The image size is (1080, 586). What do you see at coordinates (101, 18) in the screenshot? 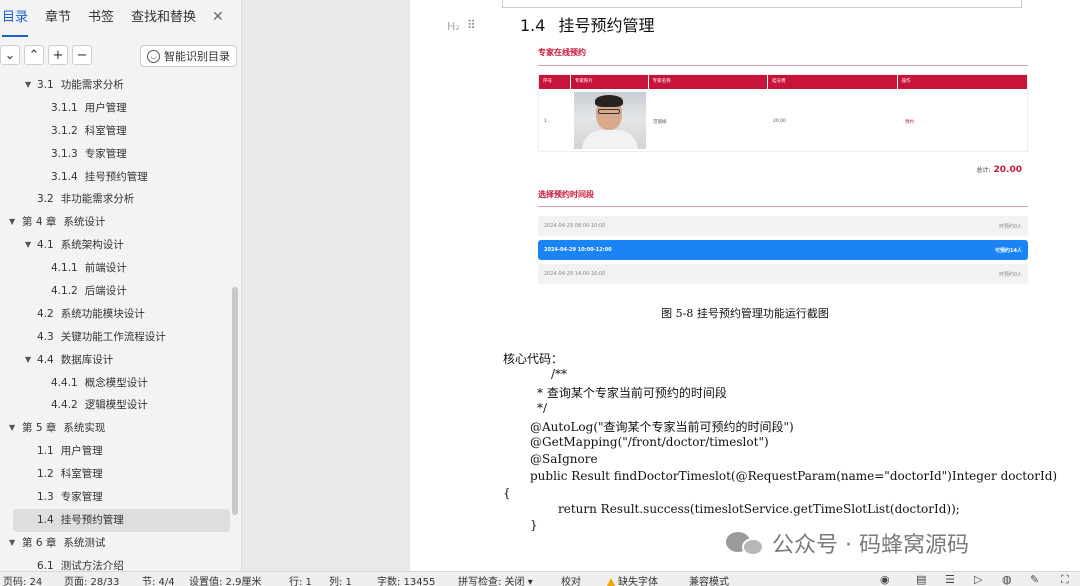
I see `tab-bookmarks: 书签` at bounding box center [101, 18].